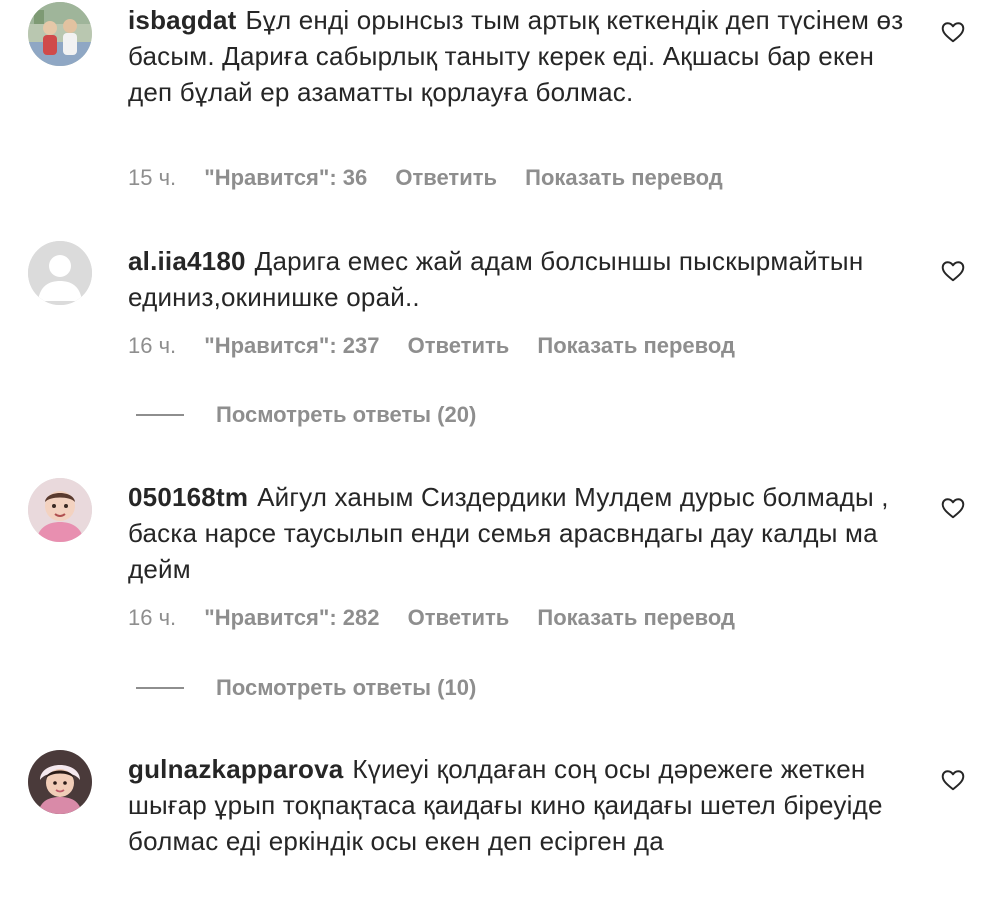  What do you see at coordinates (187, 261) in the screenshot?
I see `comment-username: al.iia4180` at bounding box center [187, 261].